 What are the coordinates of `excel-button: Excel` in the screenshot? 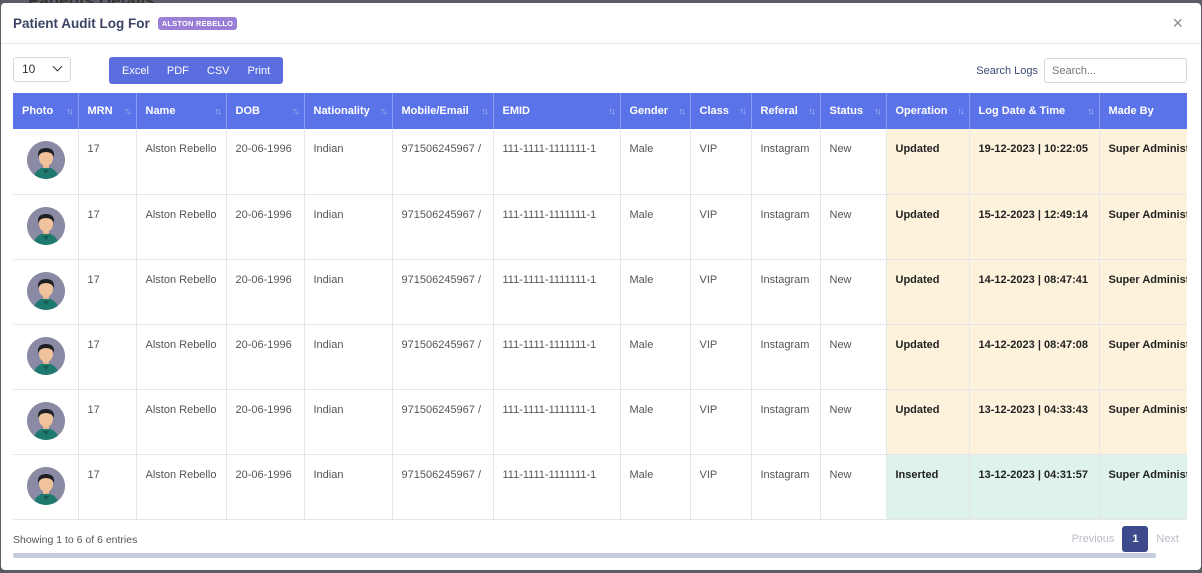 It's located at (135, 71).